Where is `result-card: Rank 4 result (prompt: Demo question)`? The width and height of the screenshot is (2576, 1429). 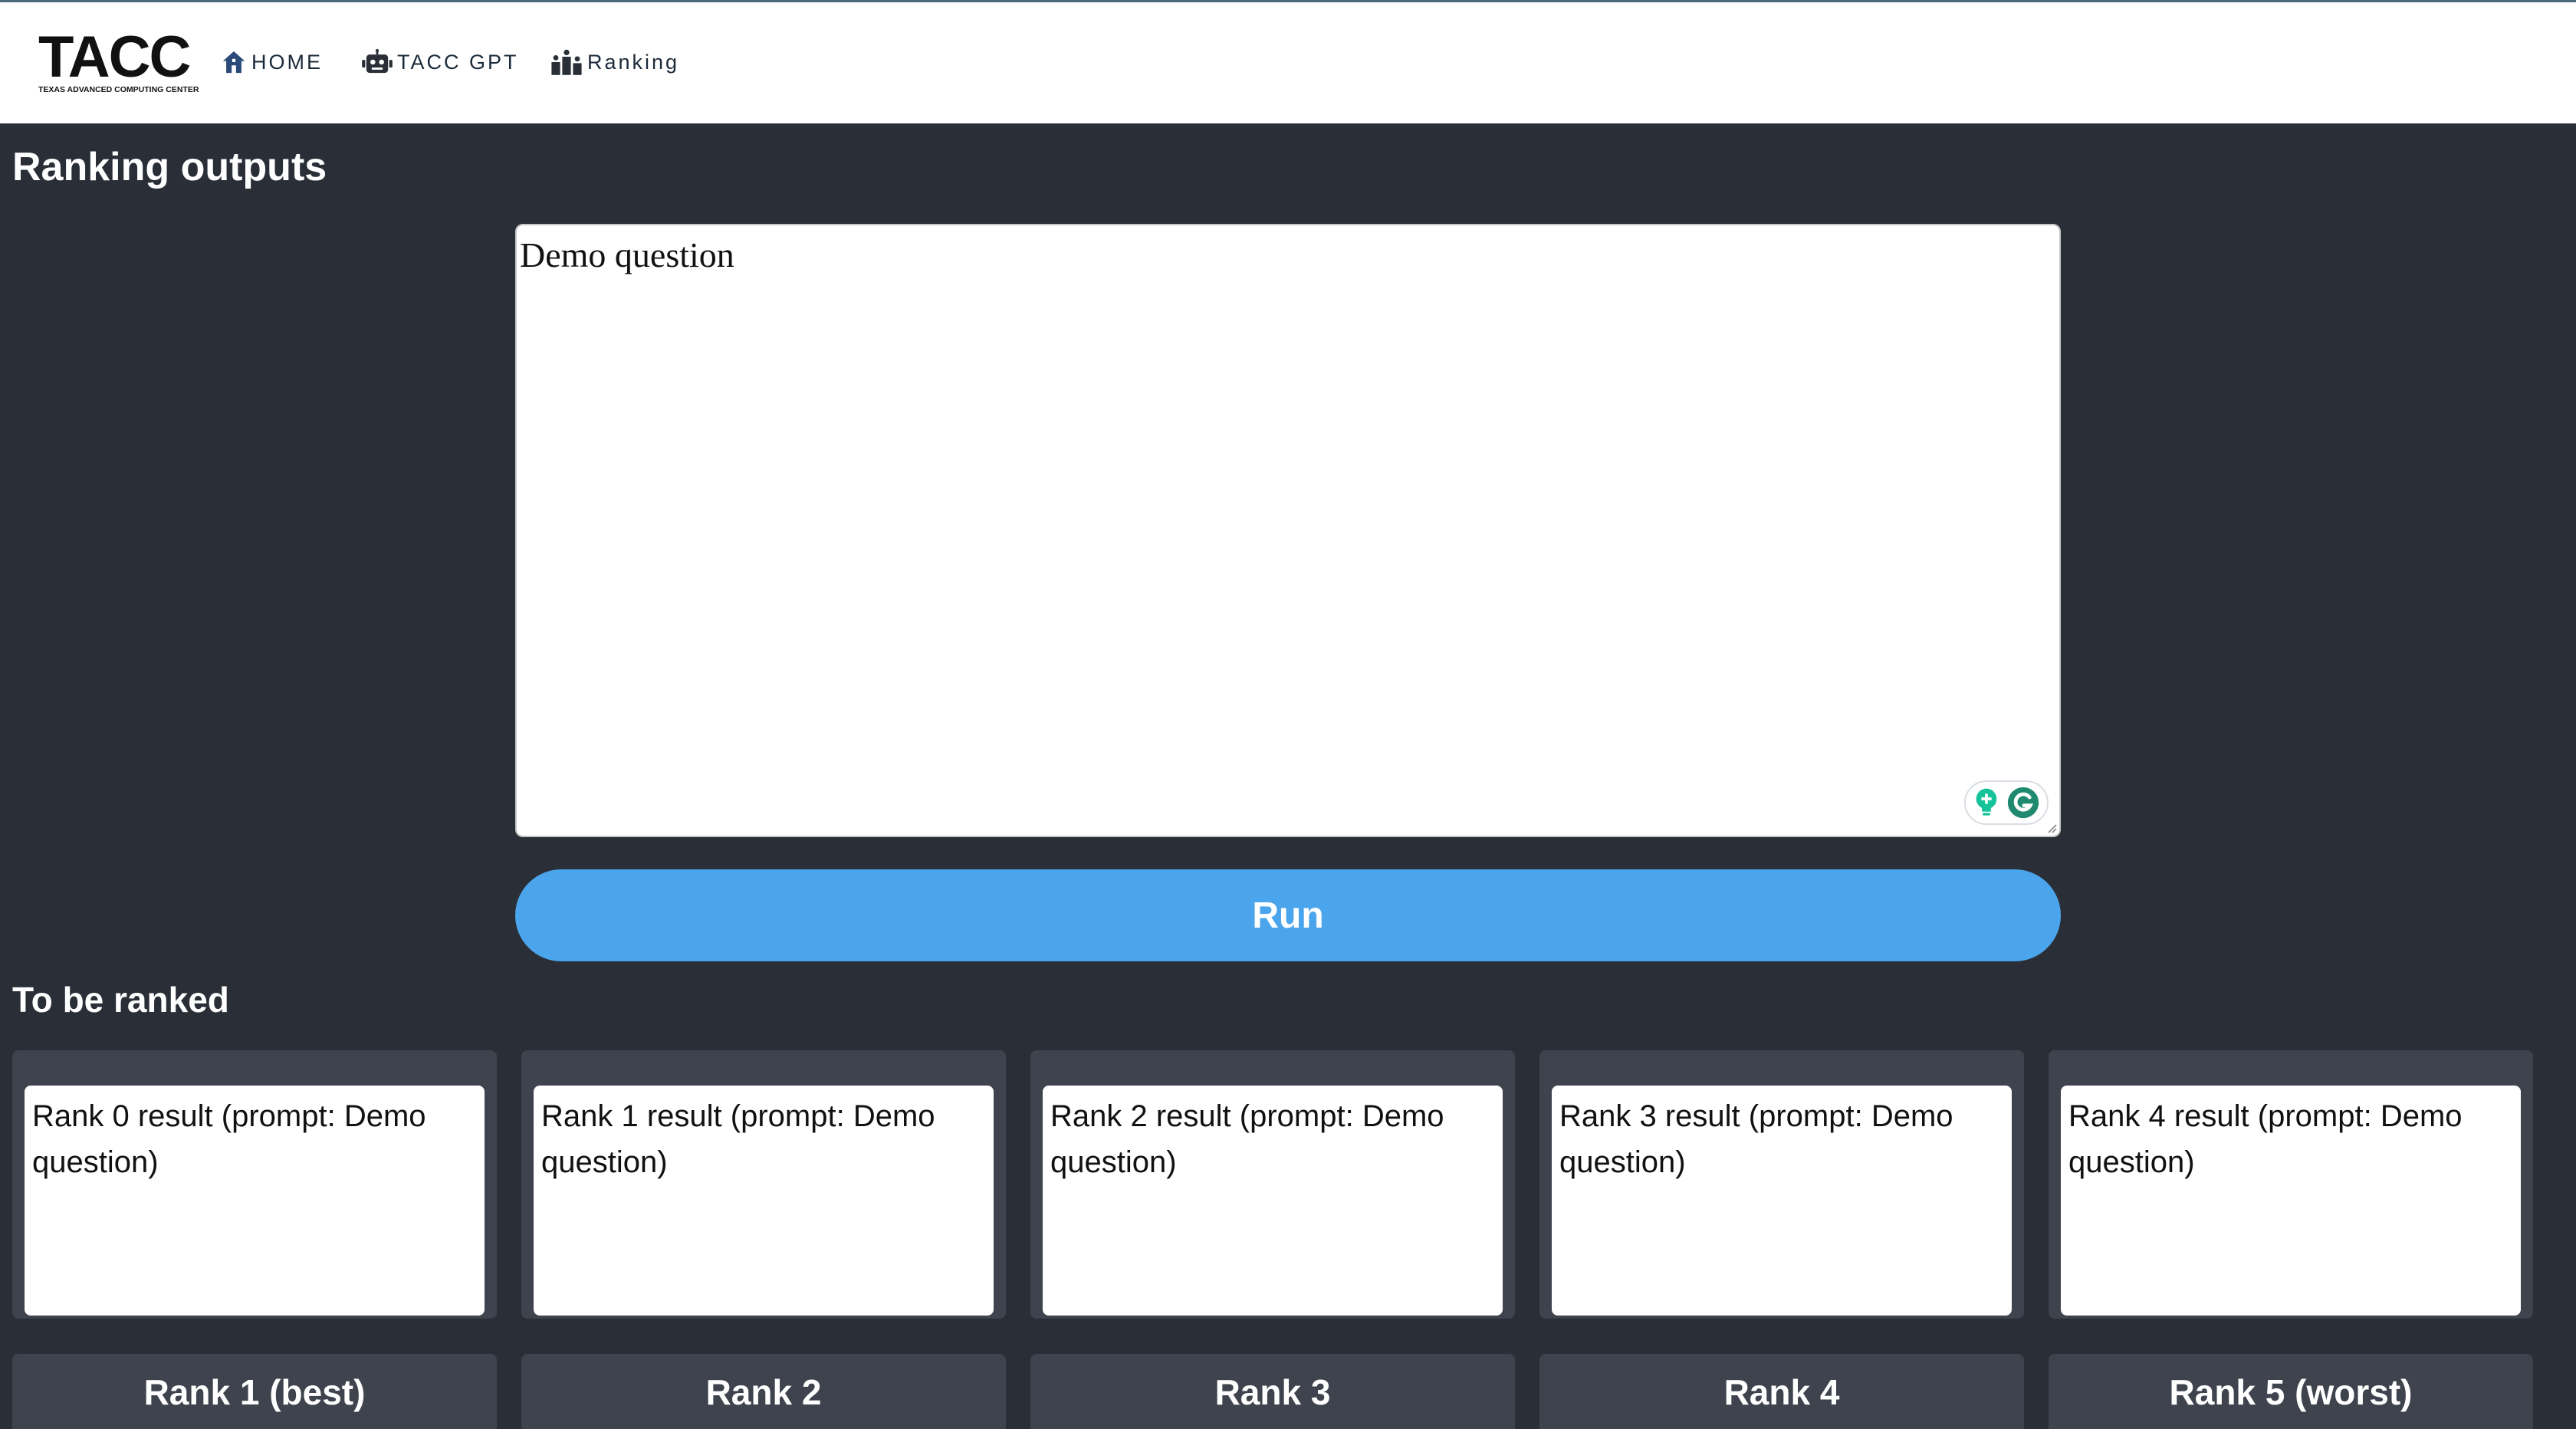 result-card: Rank 4 result (prompt: Demo question) is located at coordinates (2291, 1201).